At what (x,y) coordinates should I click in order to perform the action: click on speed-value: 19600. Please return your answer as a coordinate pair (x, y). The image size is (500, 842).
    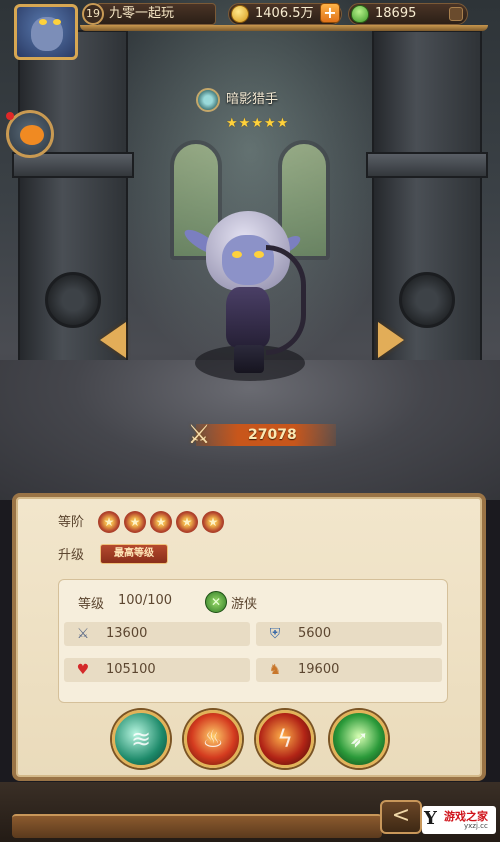
    Looking at the image, I should click on (319, 669).